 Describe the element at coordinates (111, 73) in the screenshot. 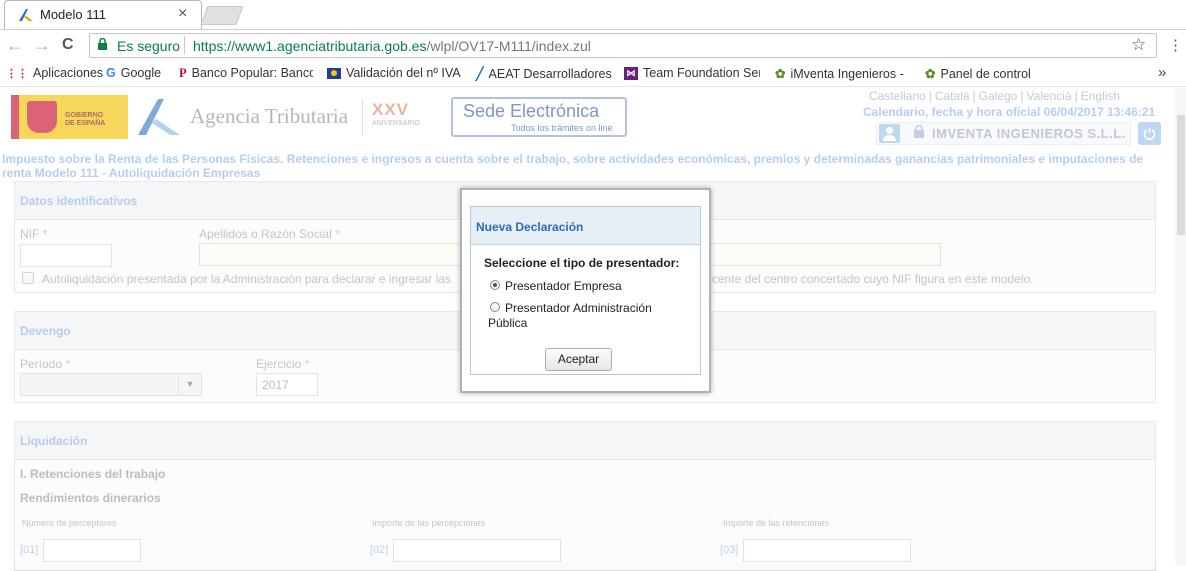

I see `google-icon: G` at that location.